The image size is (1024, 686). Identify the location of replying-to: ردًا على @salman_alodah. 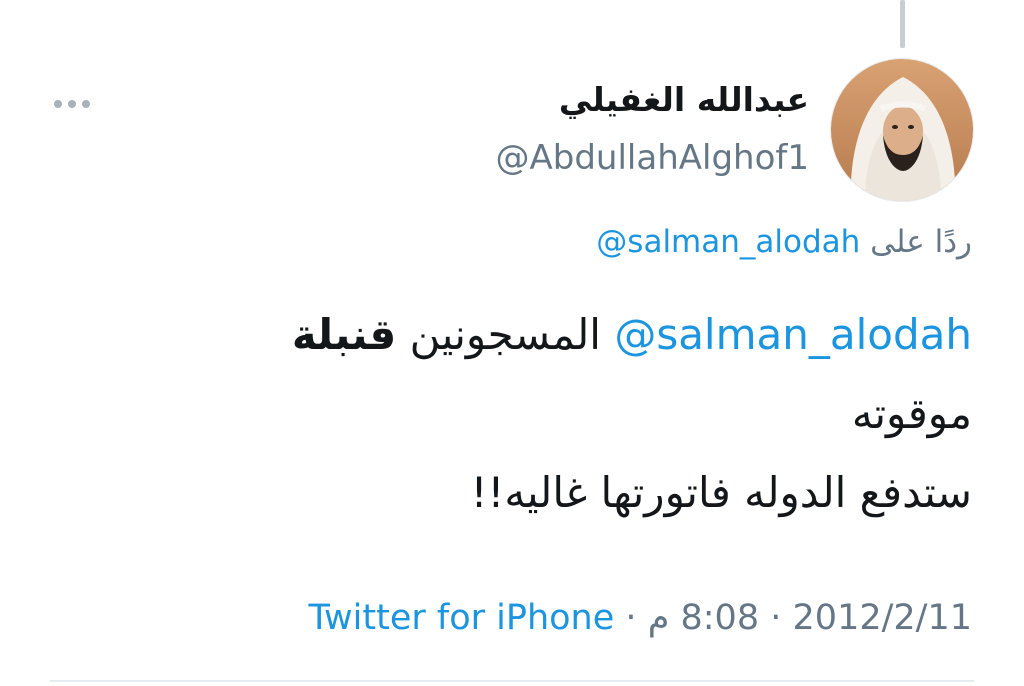
(784, 242).